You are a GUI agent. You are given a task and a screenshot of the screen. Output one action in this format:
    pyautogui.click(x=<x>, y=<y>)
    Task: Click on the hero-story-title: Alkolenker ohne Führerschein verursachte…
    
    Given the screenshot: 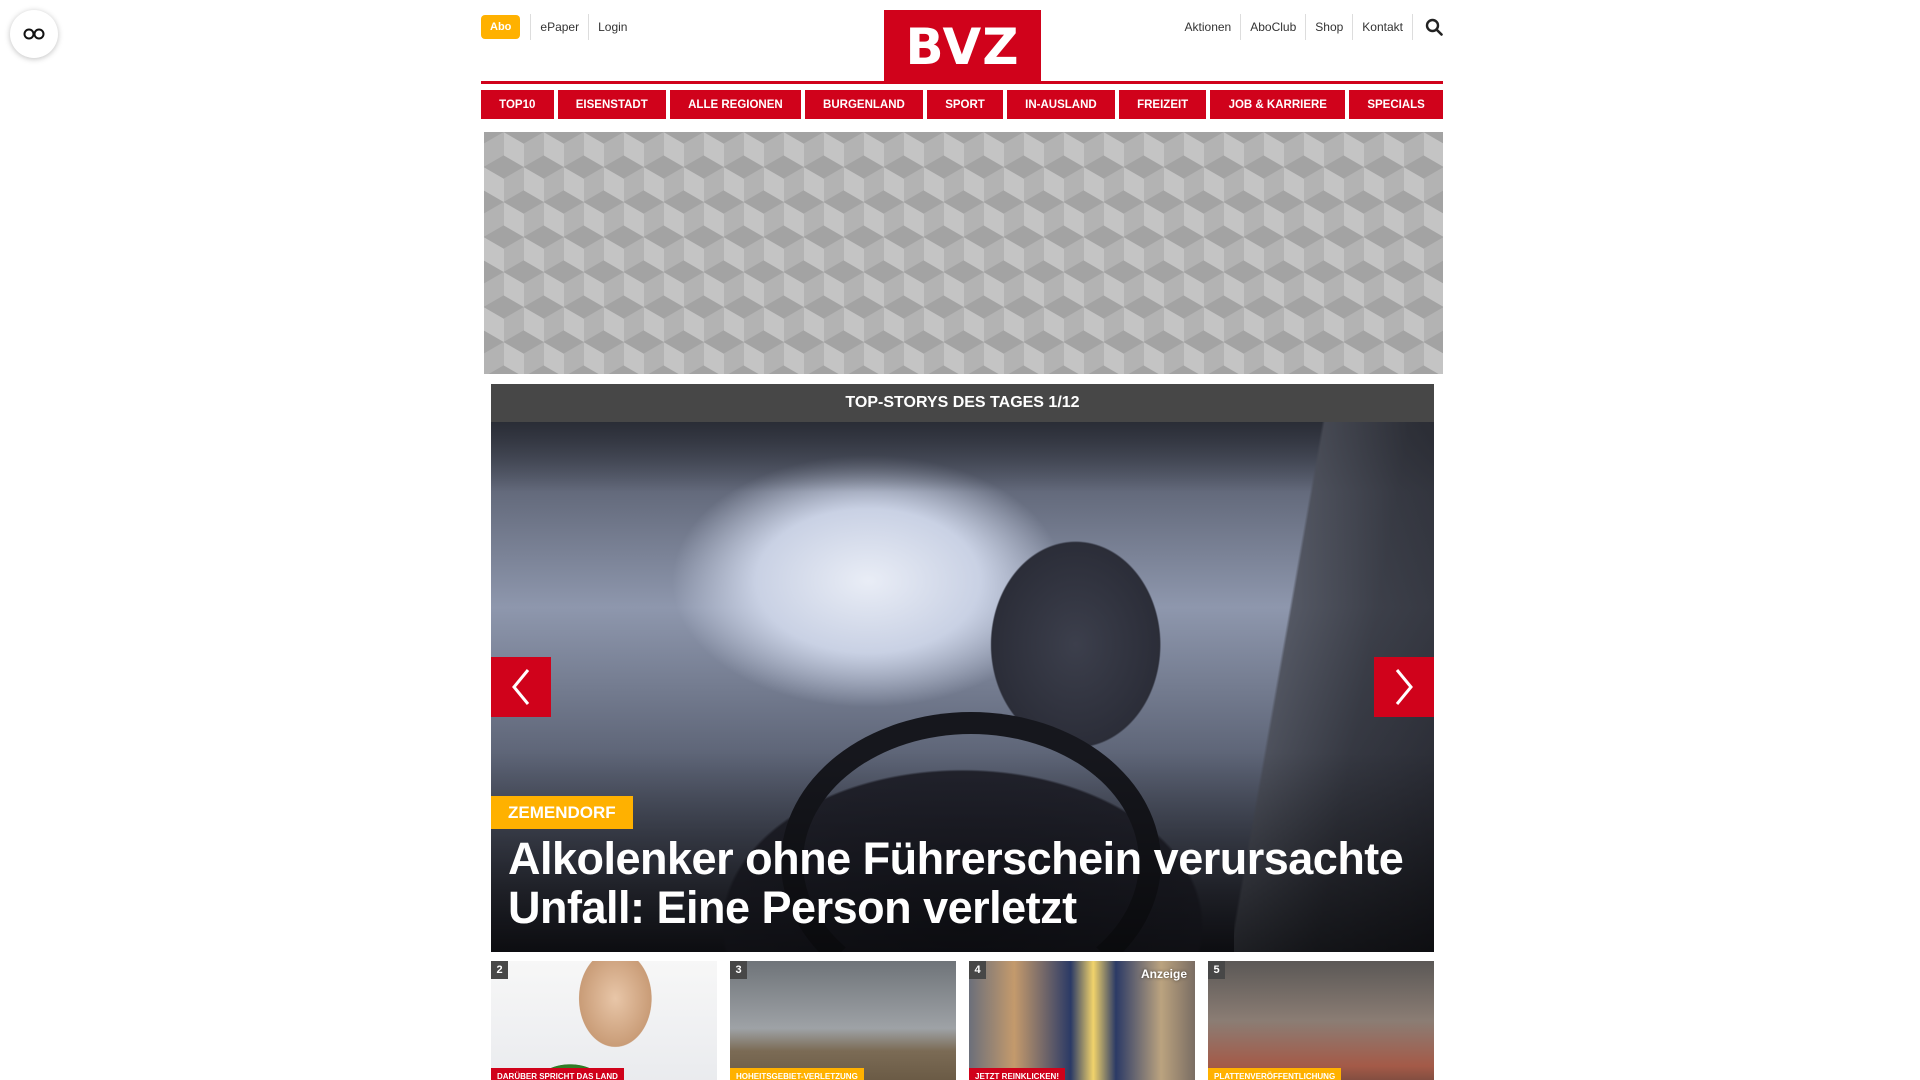 What is the action you would take?
    pyautogui.click(x=961, y=883)
    